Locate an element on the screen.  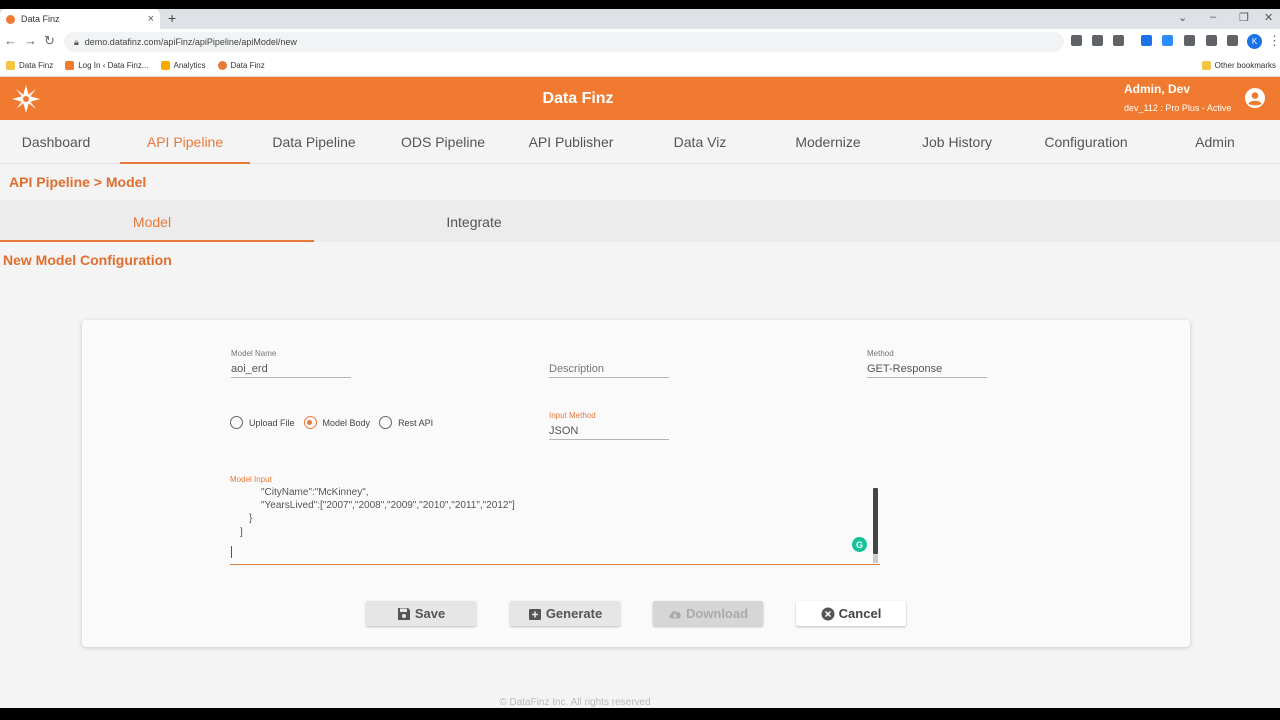
user-name: Admin, Dev is located at coordinates (1157, 89).